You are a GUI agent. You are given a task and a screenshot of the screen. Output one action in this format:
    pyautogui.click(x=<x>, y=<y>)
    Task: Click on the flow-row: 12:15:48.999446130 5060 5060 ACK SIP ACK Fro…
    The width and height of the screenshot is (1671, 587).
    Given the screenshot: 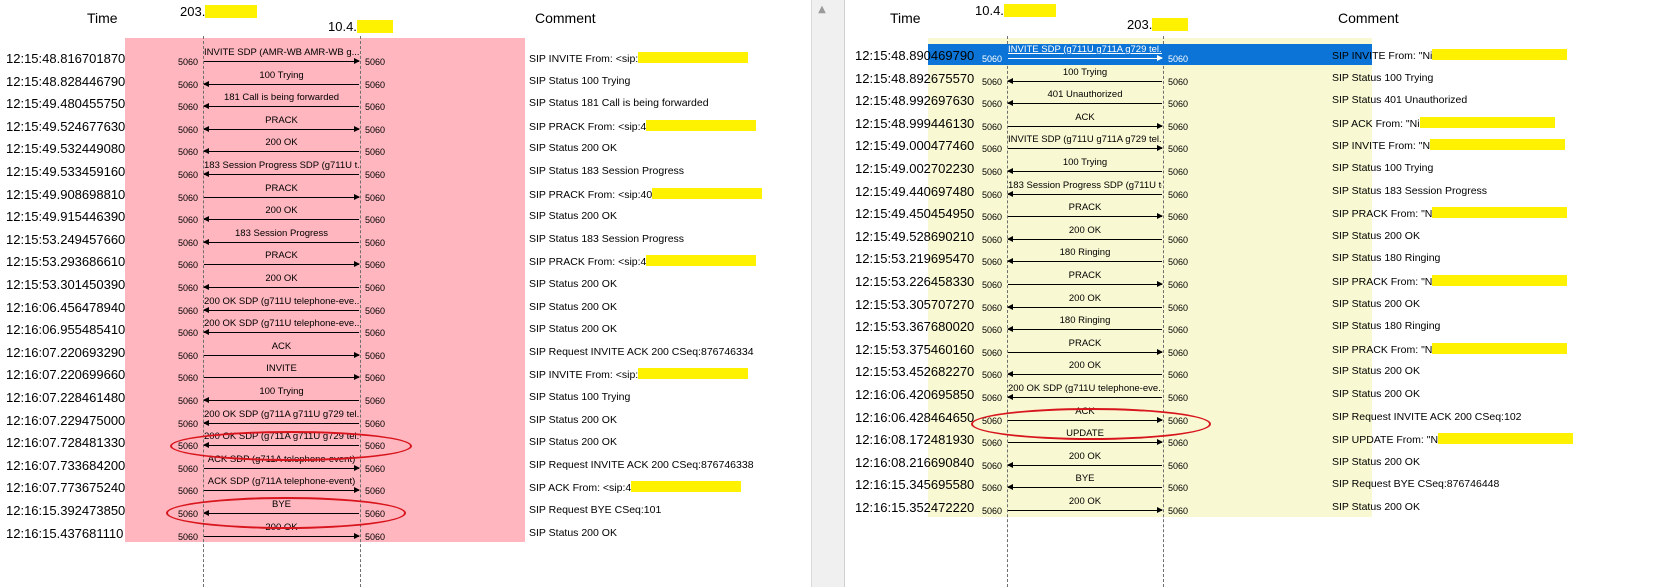 What is the action you would take?
    pyautogui.click(x=1258, y=124)
    